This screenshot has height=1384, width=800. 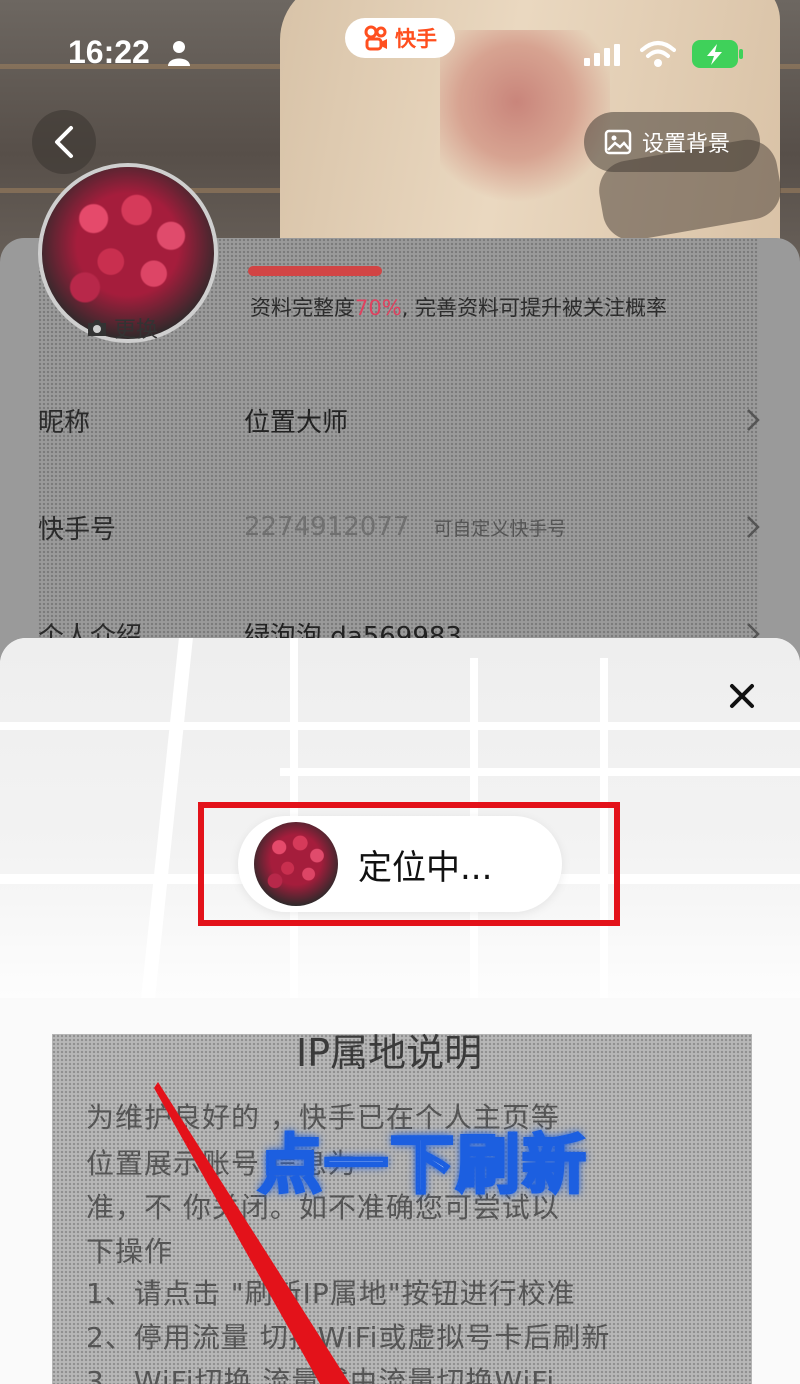 I want to click on completeness-percent: 70%, so click(x=378, y=308).